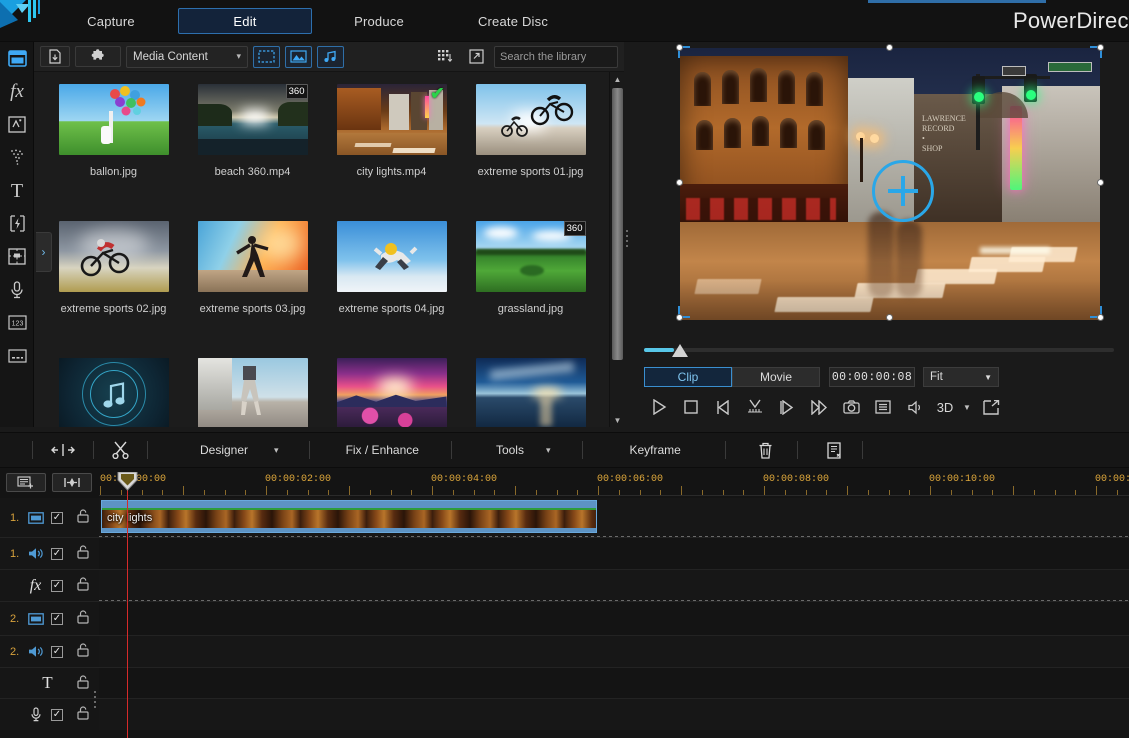  I want to click on media-item: extreme sports 01.jpg, so click(530, 152).